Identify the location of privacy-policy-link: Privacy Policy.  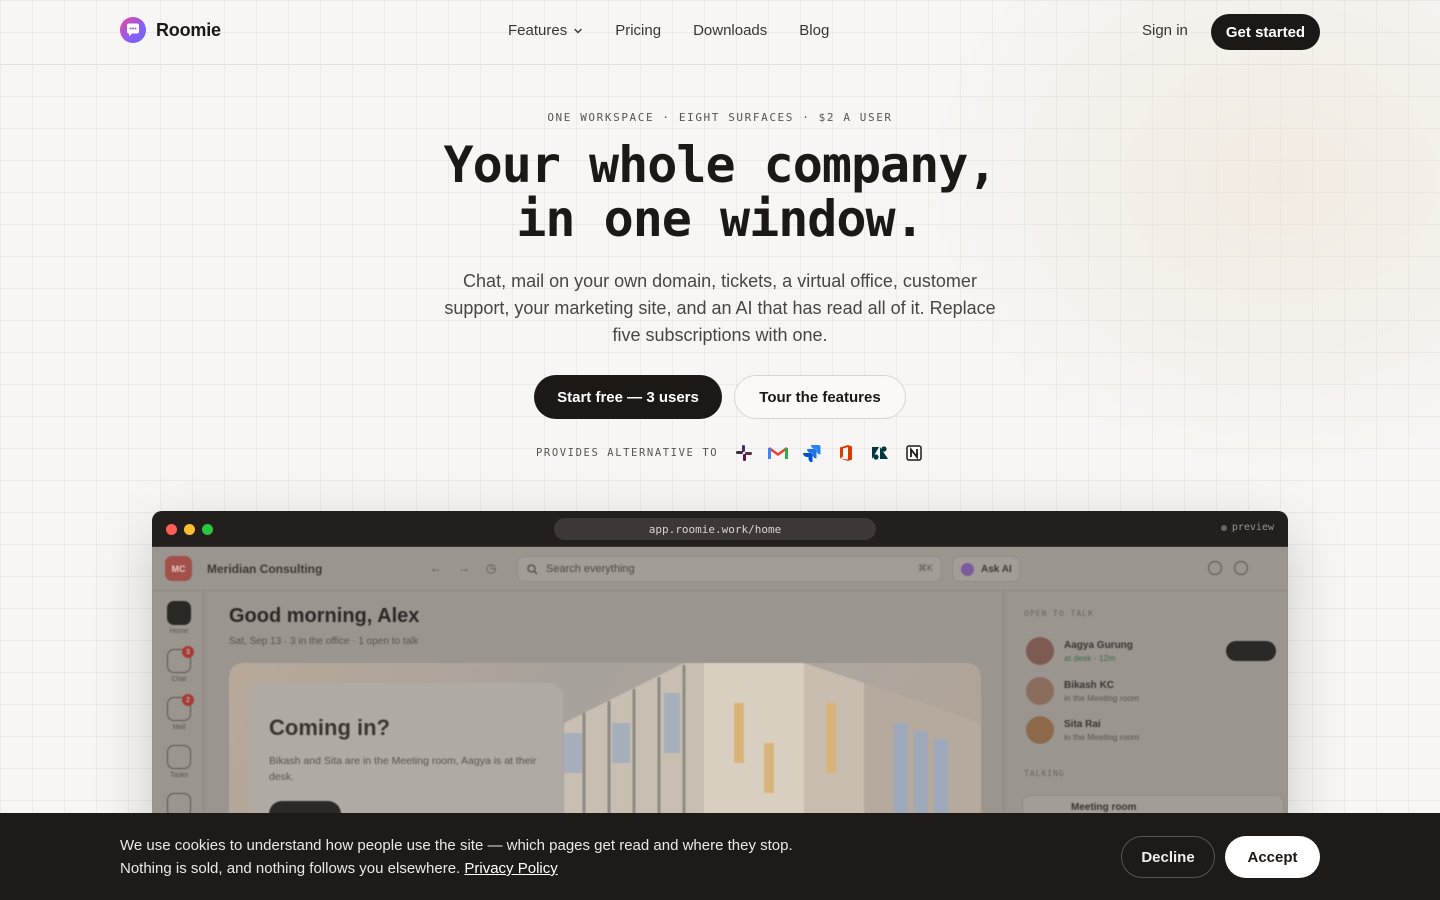
(510, 868).